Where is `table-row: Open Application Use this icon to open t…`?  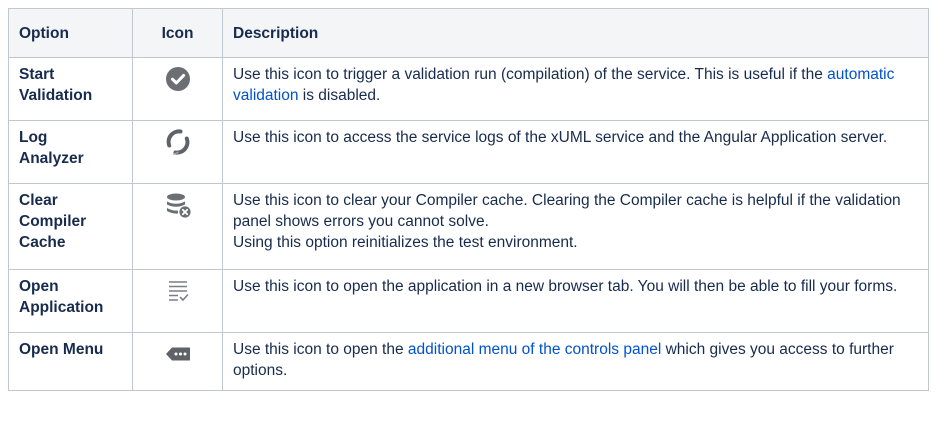
table-row: Open Application Use this icon to open t… is located at coordinates (468, 301).